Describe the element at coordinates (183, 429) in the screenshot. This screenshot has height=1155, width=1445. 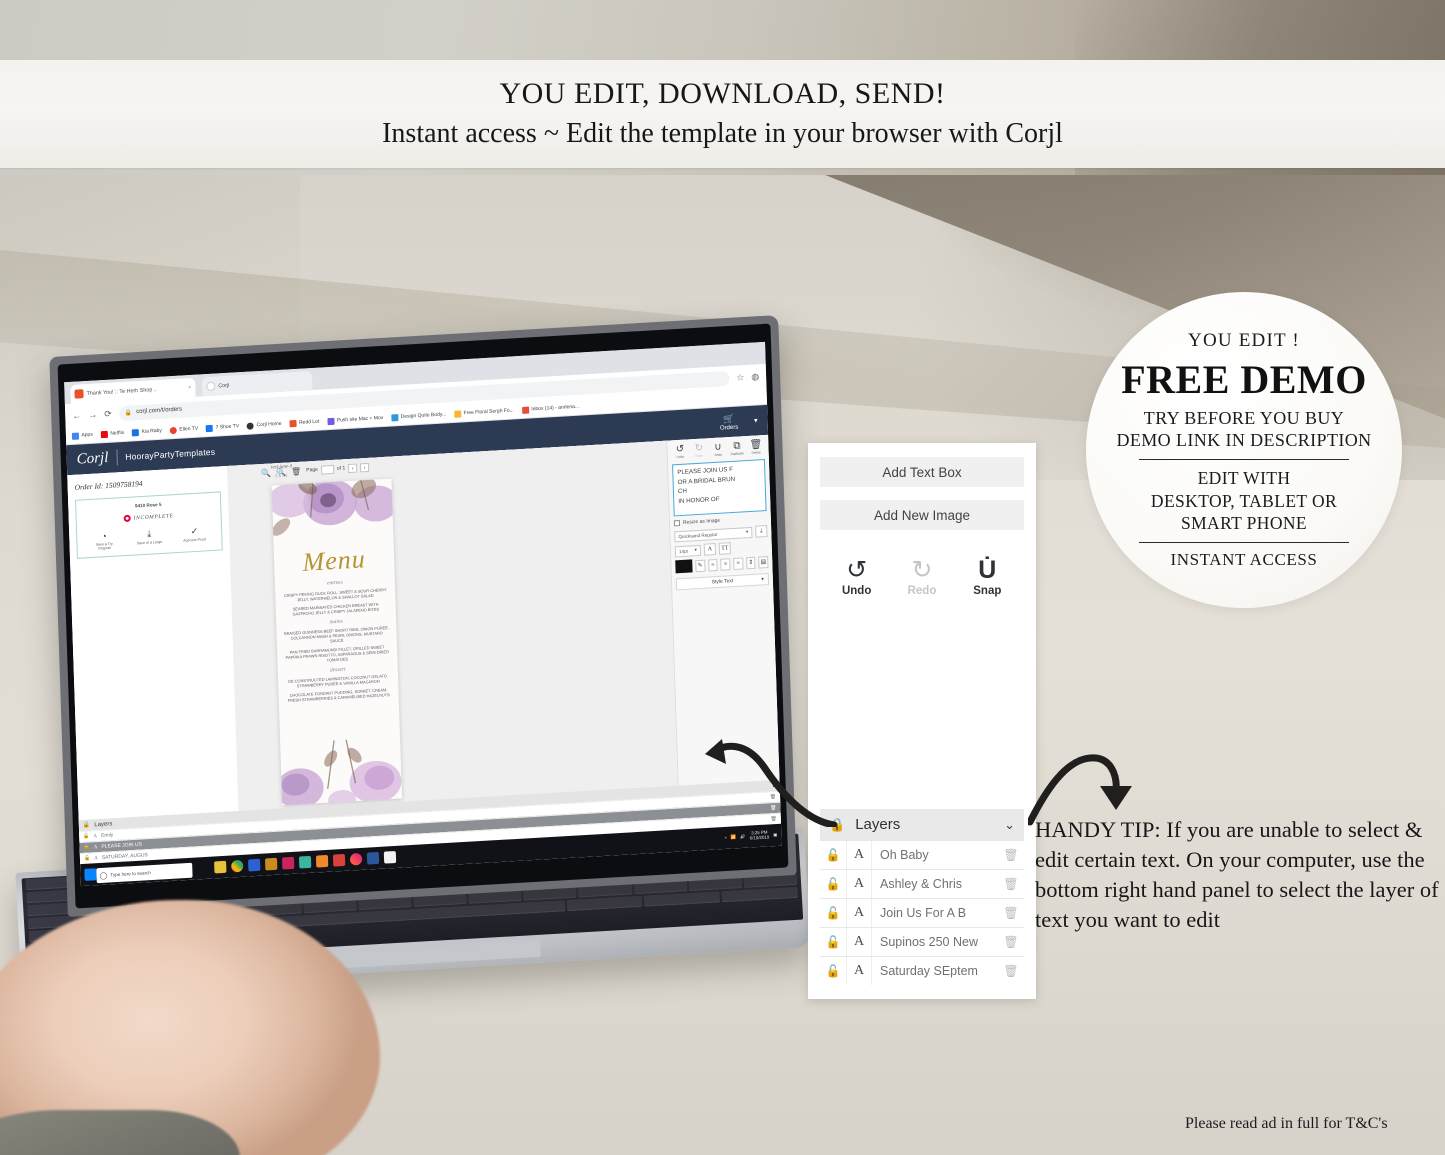
I see `bookmark-item: Ellen TV` at that location.